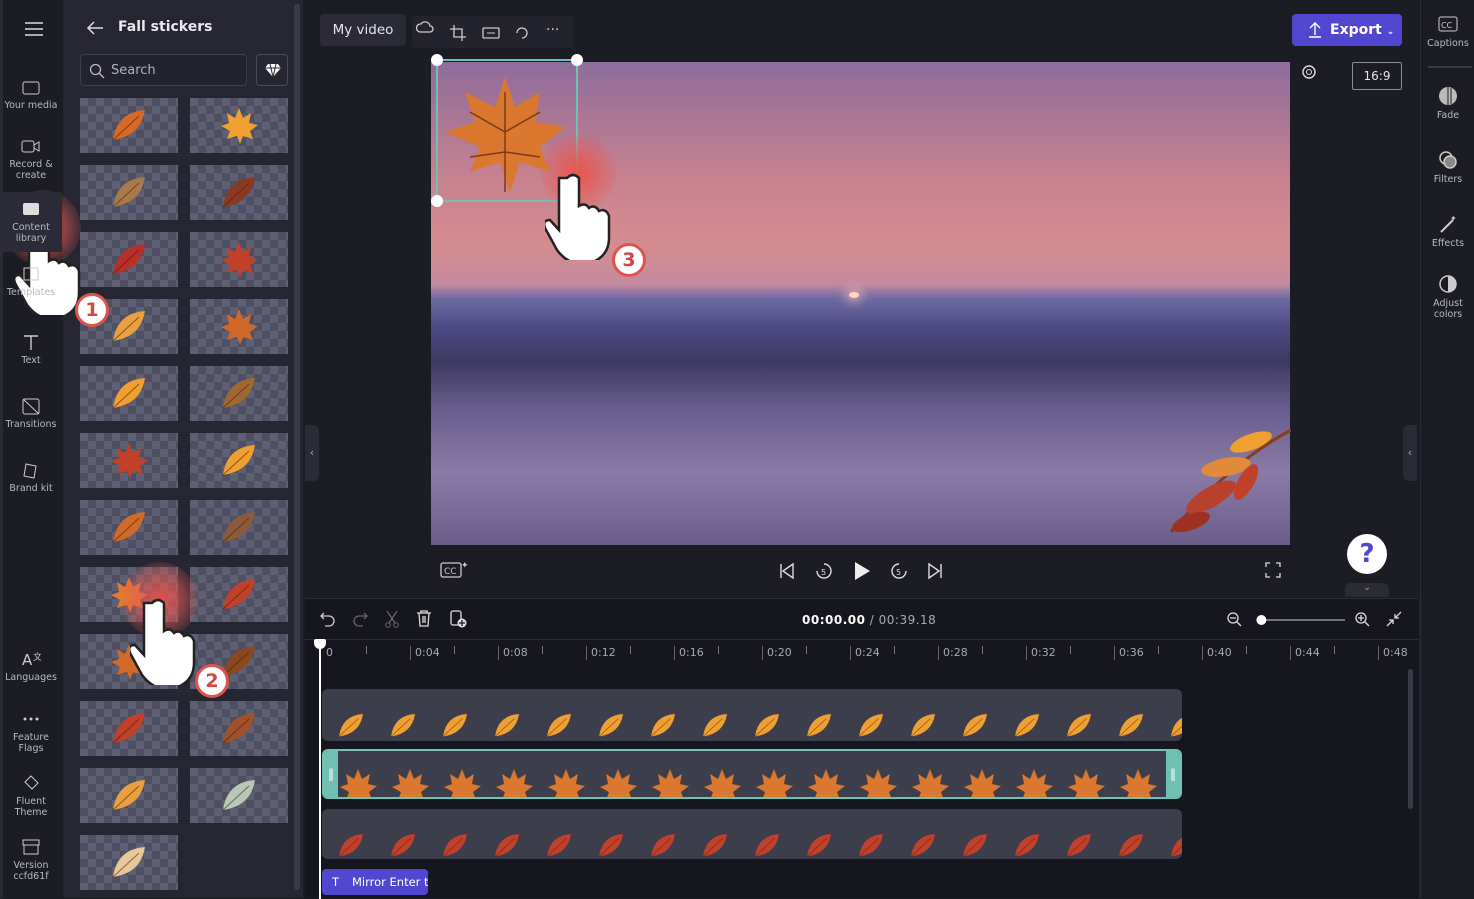 This screenshot has width=1474, height=899. What do you see at coordinates (424, 619) in the screenshot?
I see `delete-icon` at bounding box center [424, 619].